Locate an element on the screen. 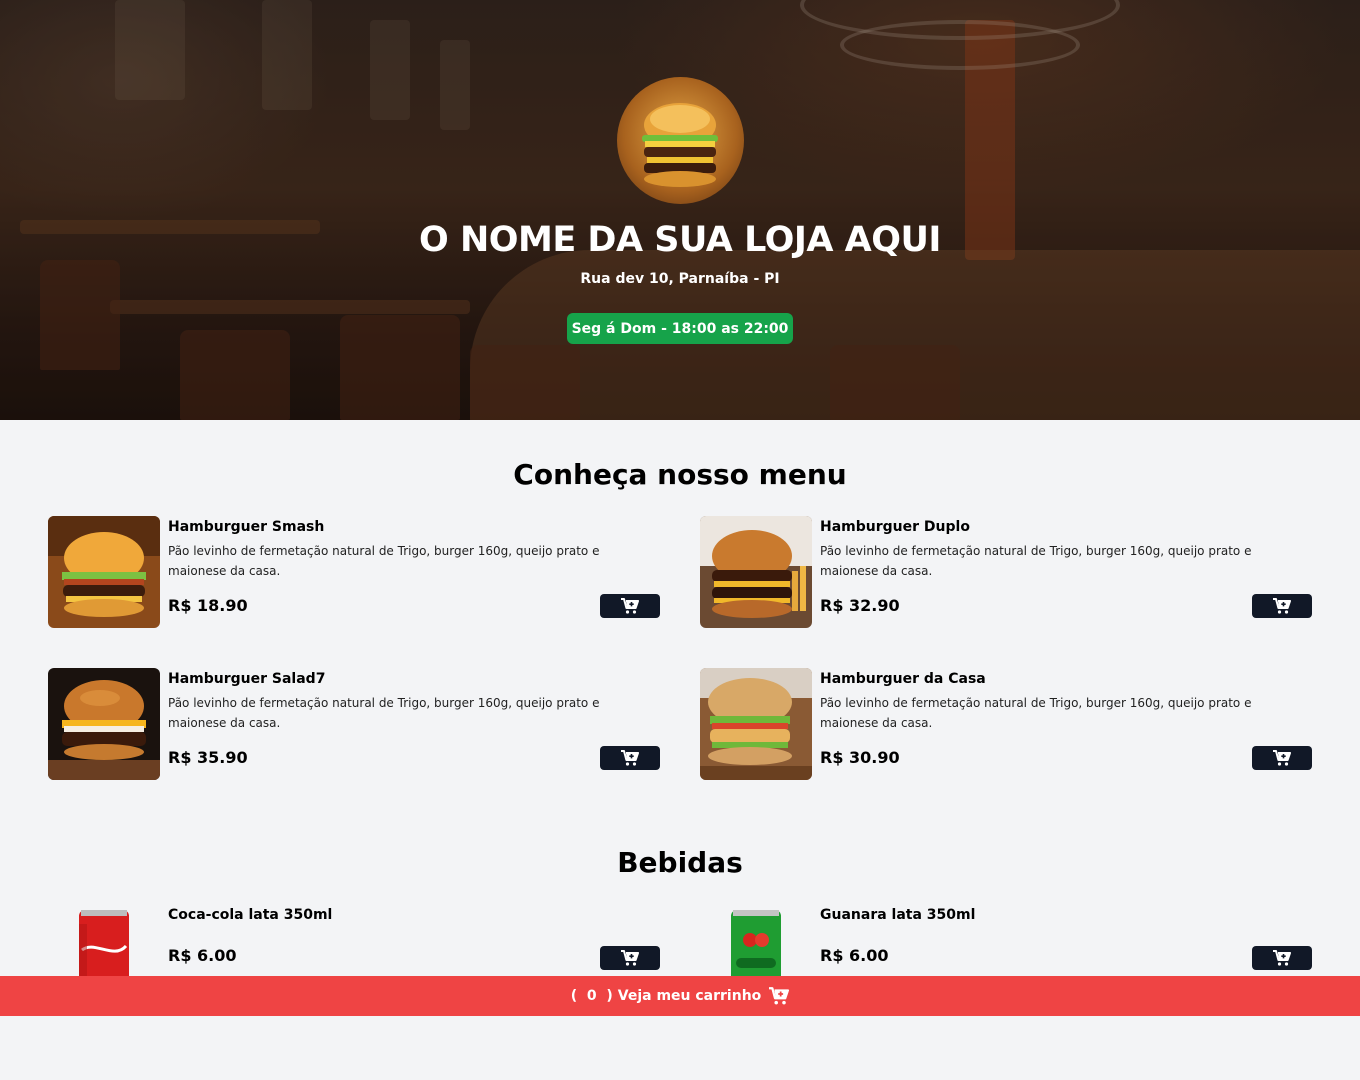 Image resolution: width=1360 pixels, height=1080 pixels. burger-logo-image is located at coordinates (680, 145).